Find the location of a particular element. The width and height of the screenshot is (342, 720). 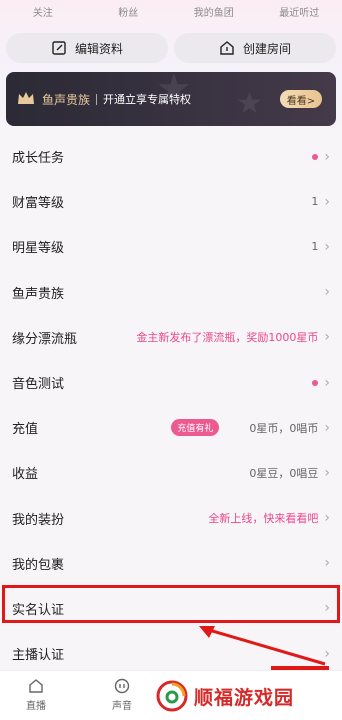

nav-sound-label: 声音 is located at coordinates (122, 706).